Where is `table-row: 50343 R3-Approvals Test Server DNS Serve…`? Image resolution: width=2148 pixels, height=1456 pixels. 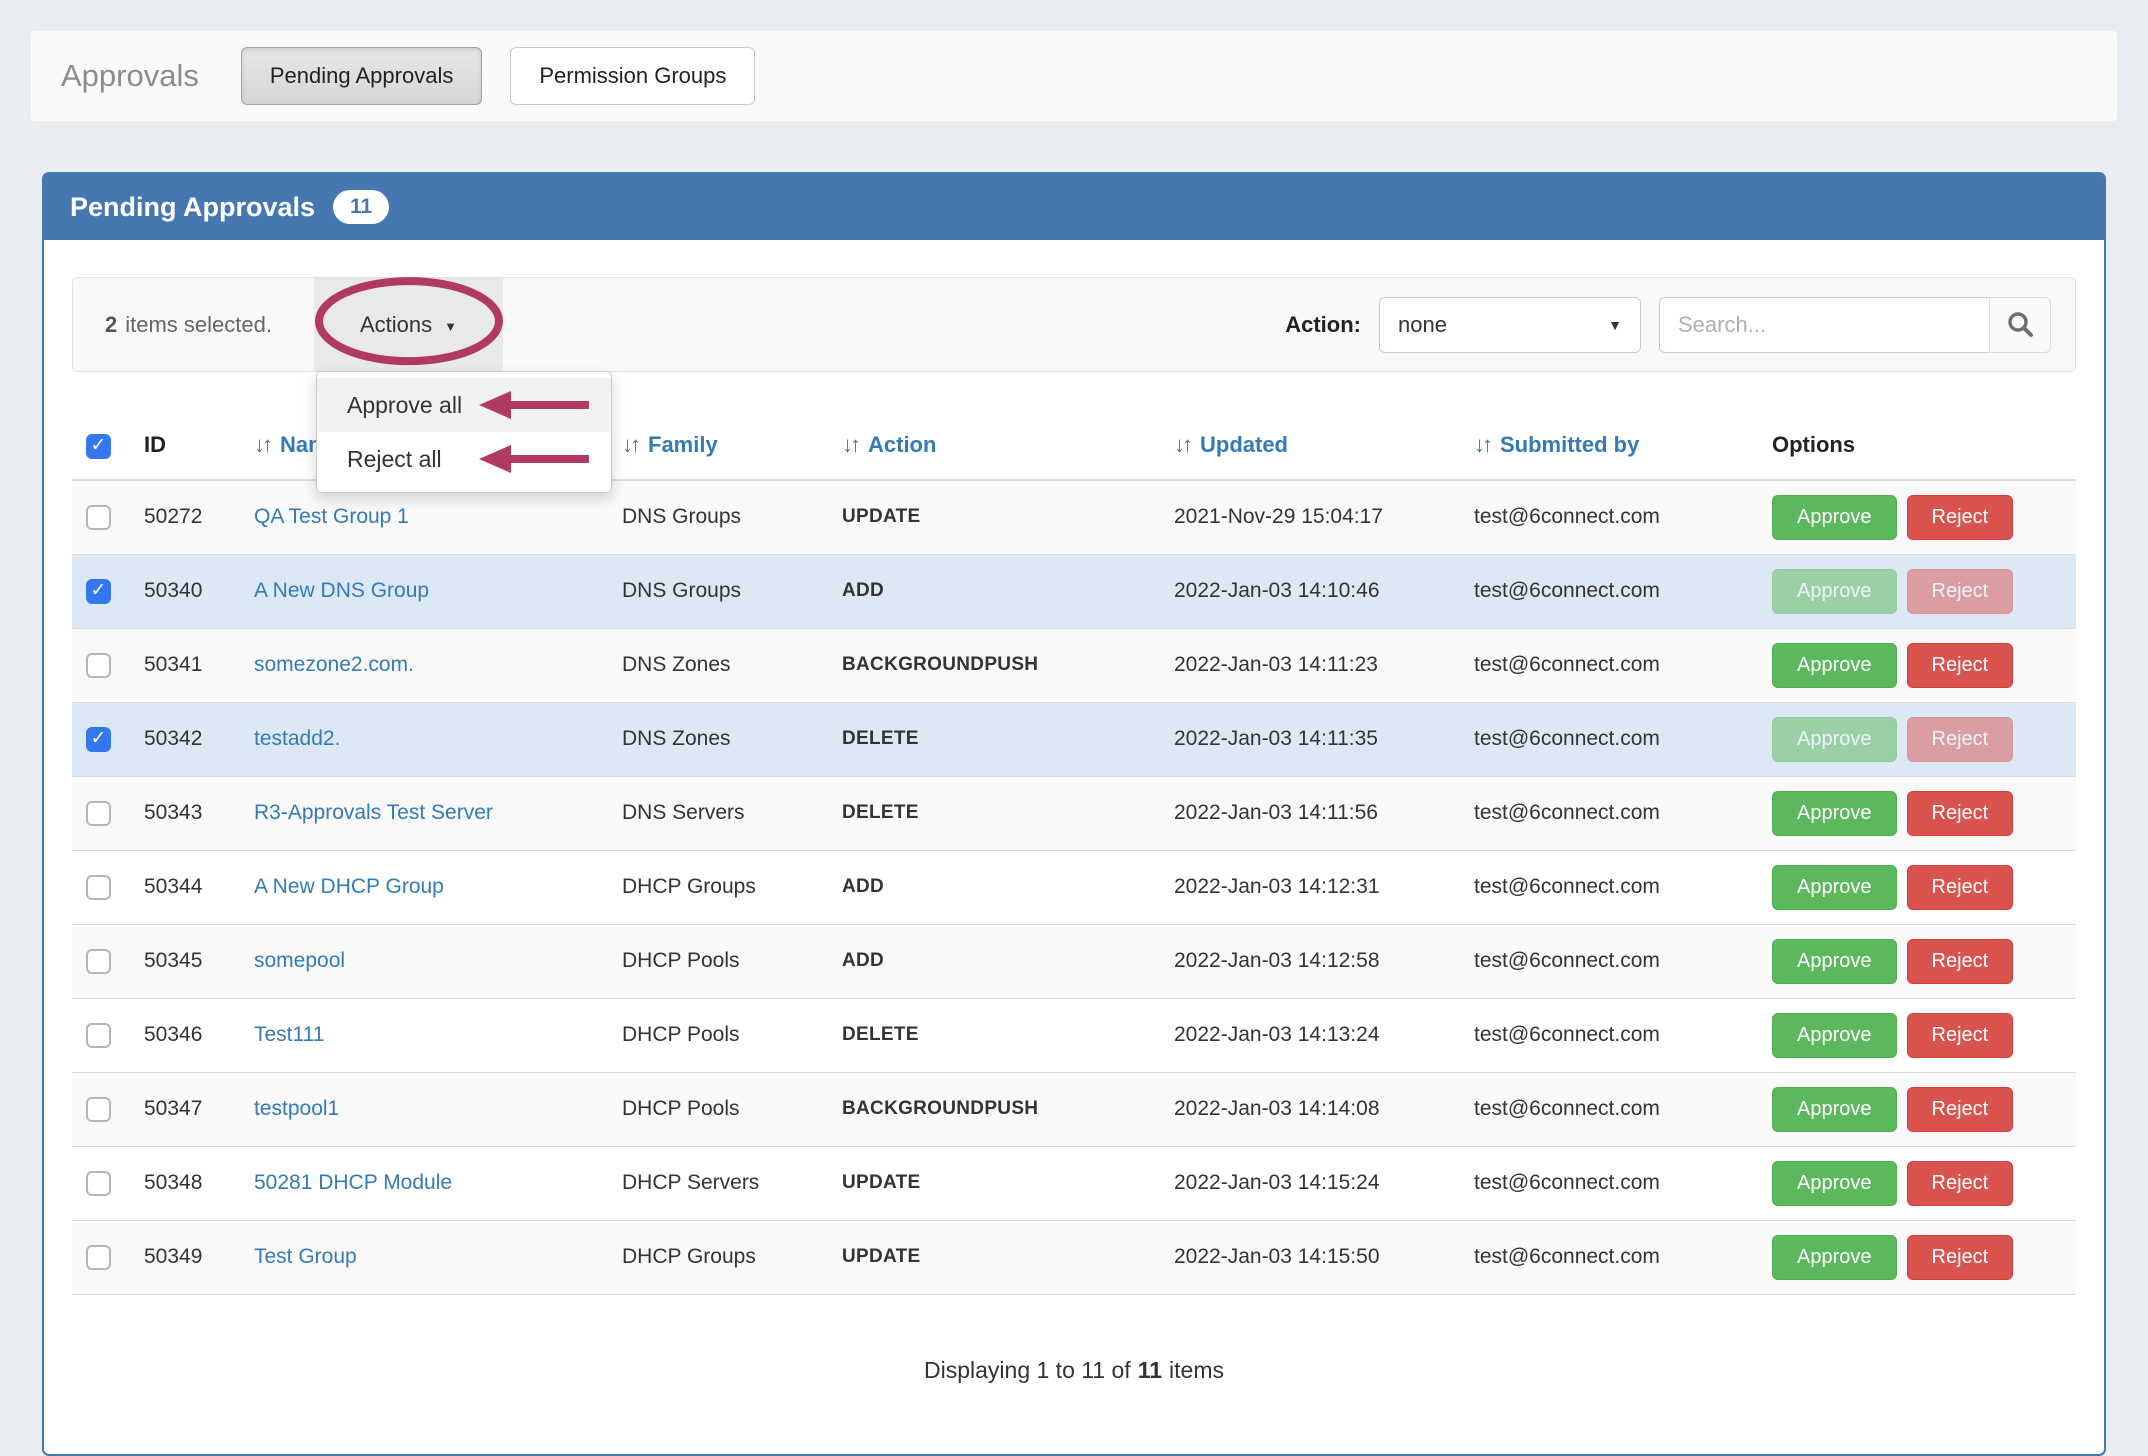 table-row: 50343 R3-Approvals Test Server DNS Serve… is located at coordinates (1074, 813).